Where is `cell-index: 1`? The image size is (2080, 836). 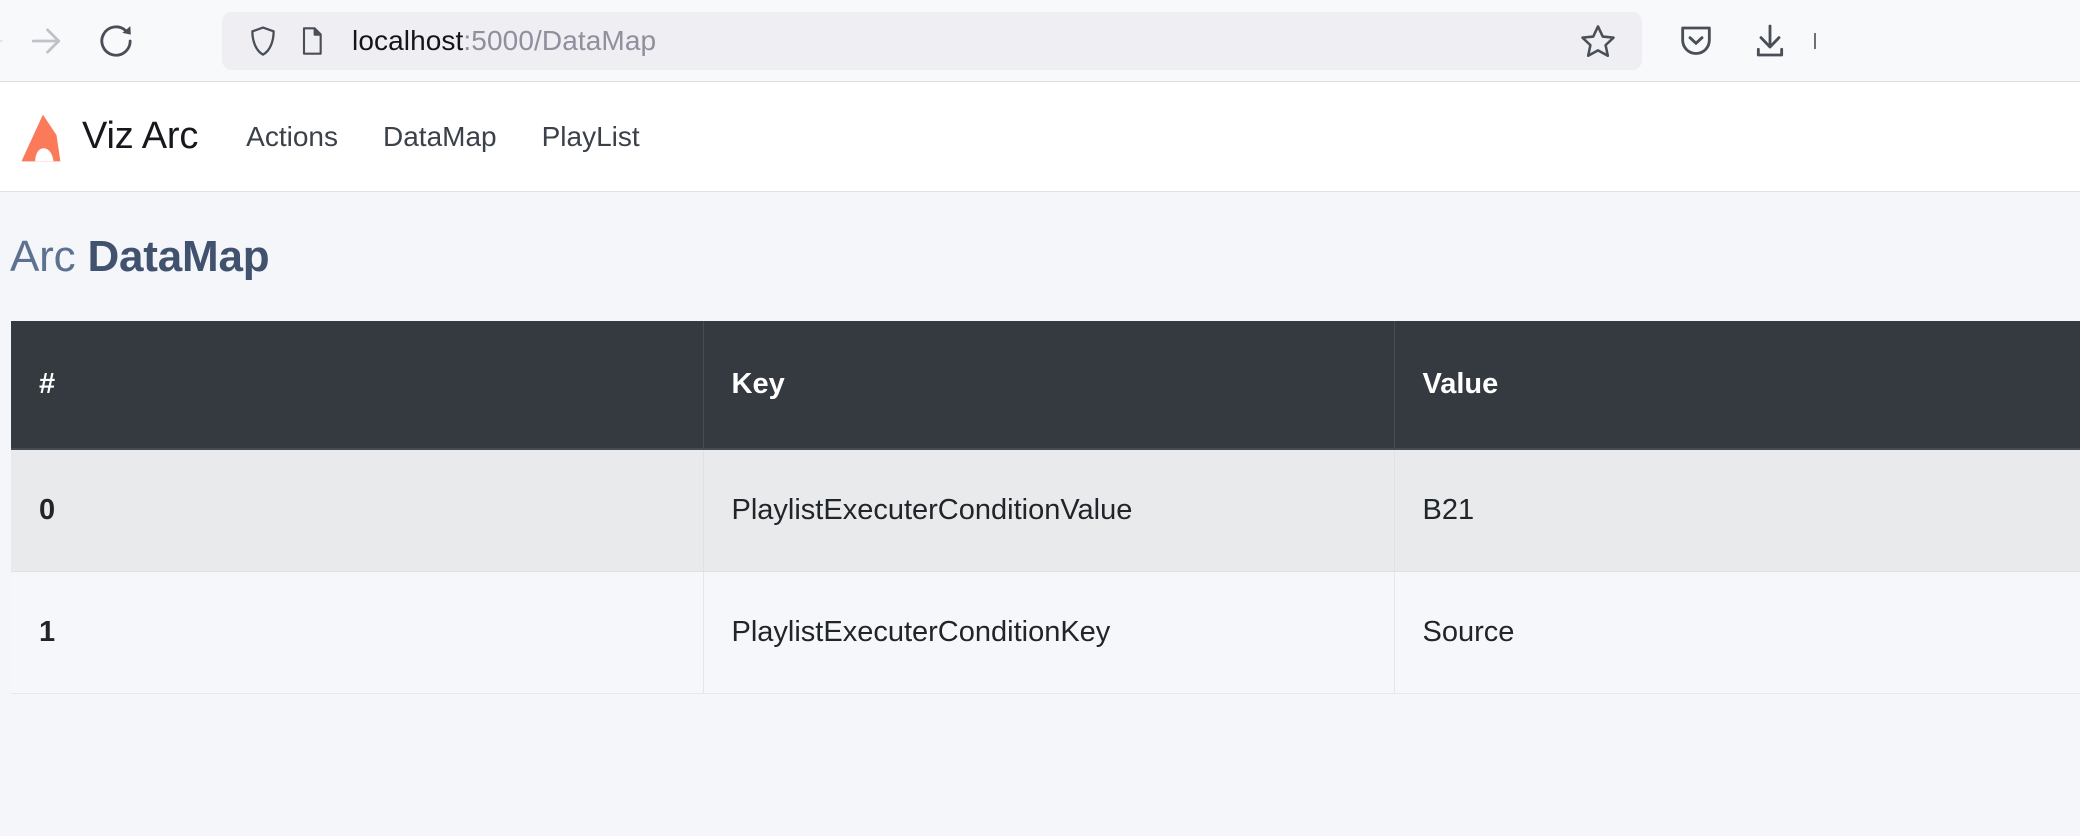 cell-index: 1 is located at coordinates (357, 632).